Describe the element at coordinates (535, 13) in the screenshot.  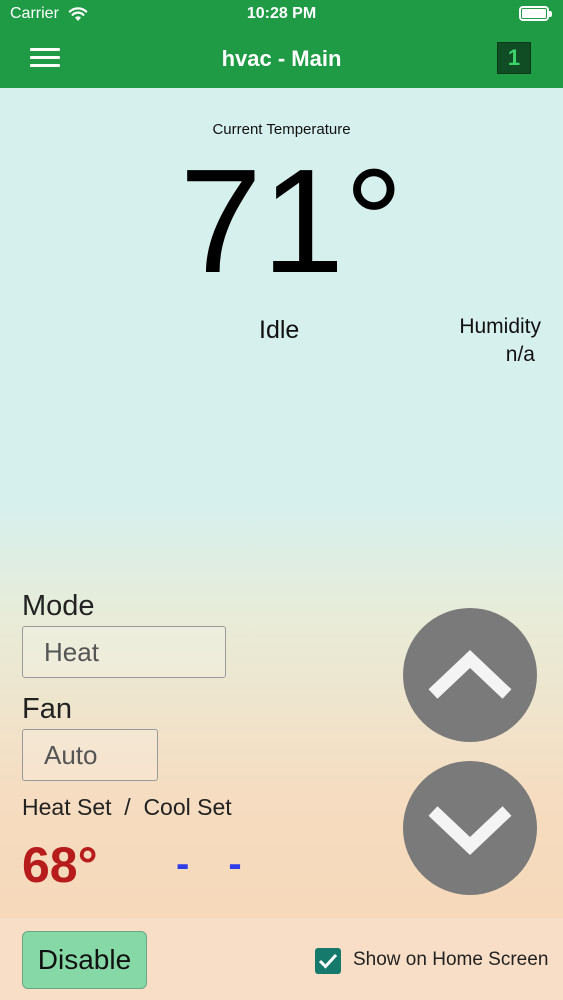
I see `battery-icon` at that location.